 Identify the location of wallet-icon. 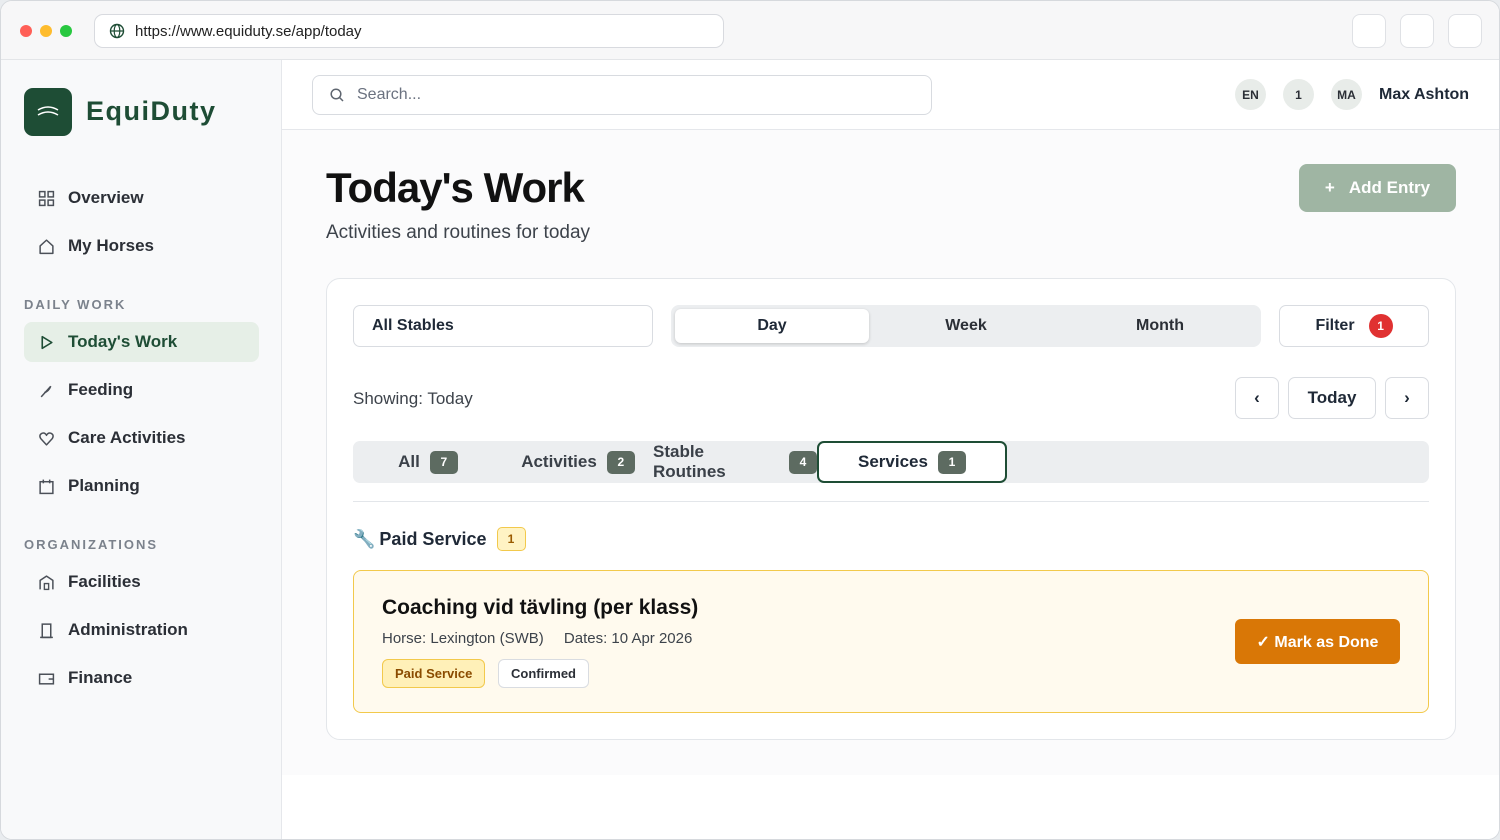
(46, 678).